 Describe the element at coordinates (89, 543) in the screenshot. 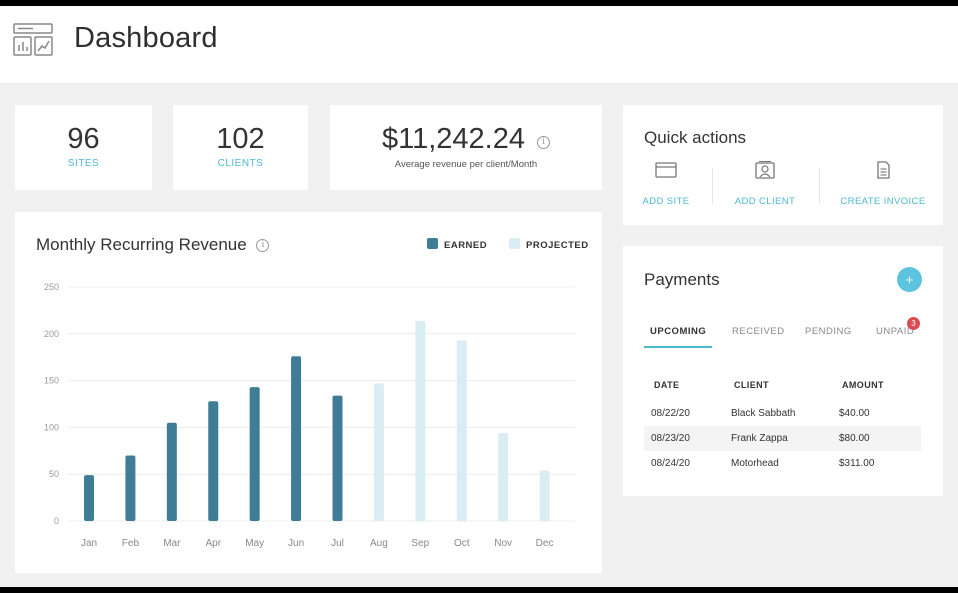

I see `x-tick-label: Jan` at that location.